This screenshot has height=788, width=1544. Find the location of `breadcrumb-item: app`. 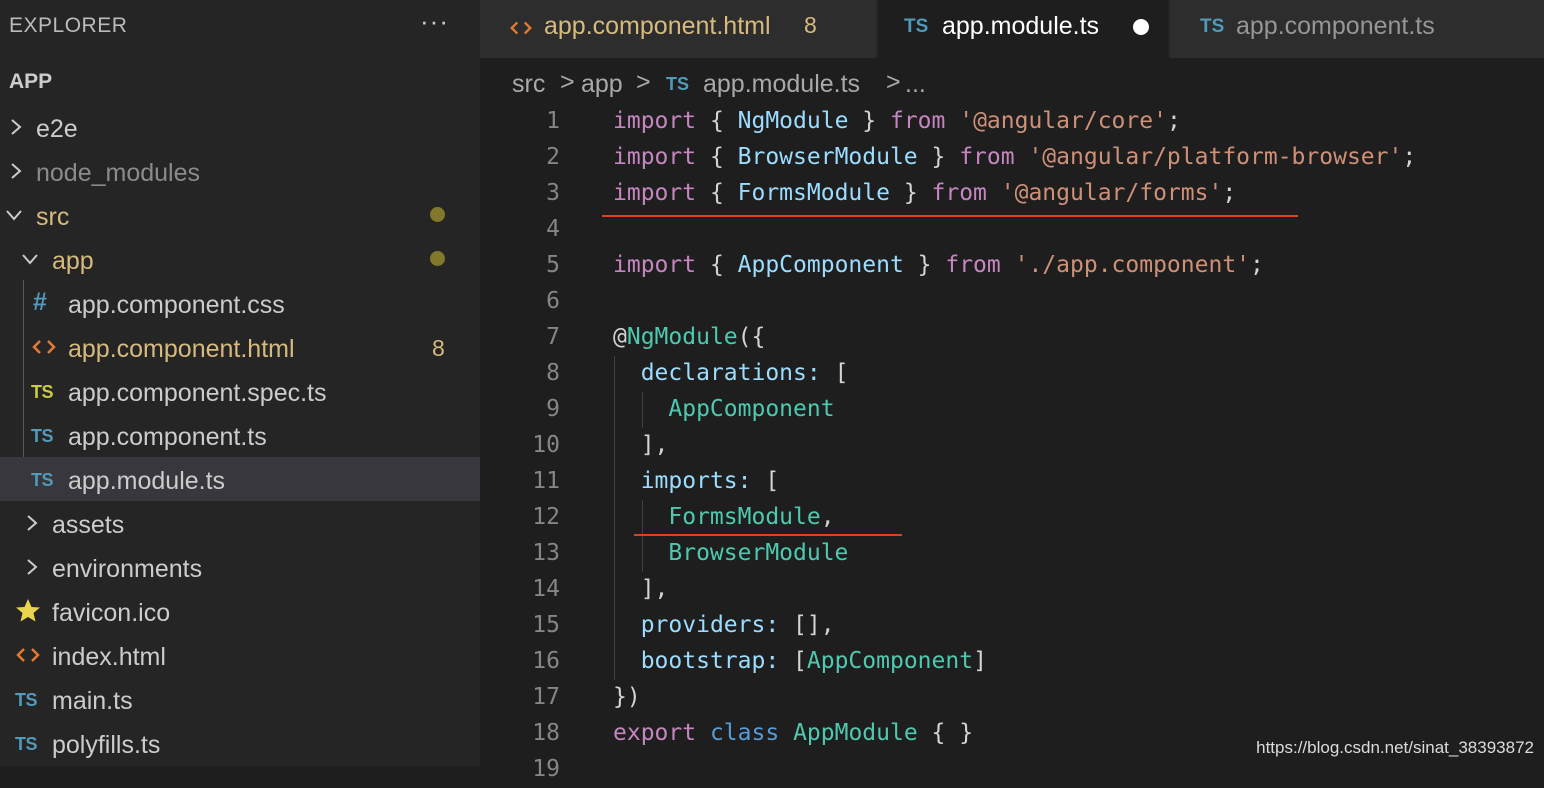

breadcrumb-item: app is located at coordinates (602, 84).